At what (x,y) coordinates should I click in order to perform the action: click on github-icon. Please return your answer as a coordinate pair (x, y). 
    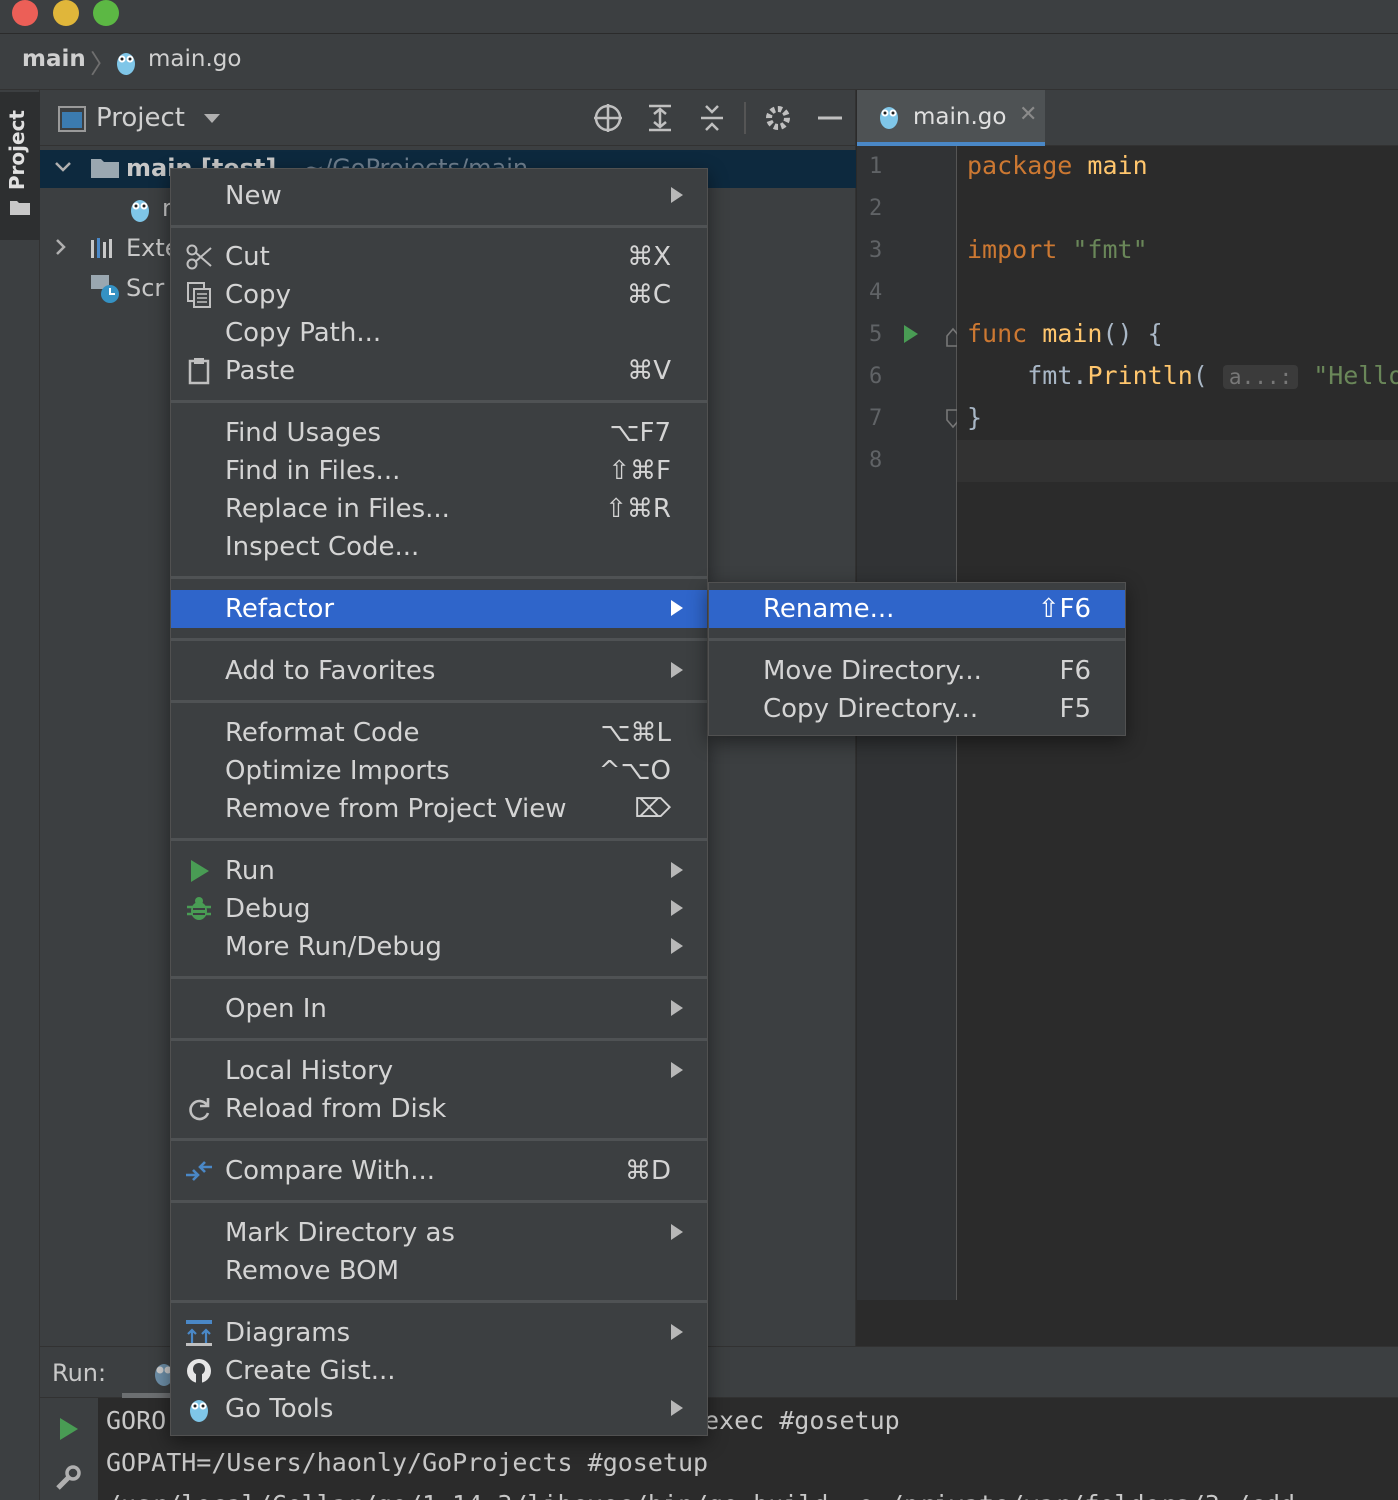
    Looking at the image, I should click on (199, 1371).